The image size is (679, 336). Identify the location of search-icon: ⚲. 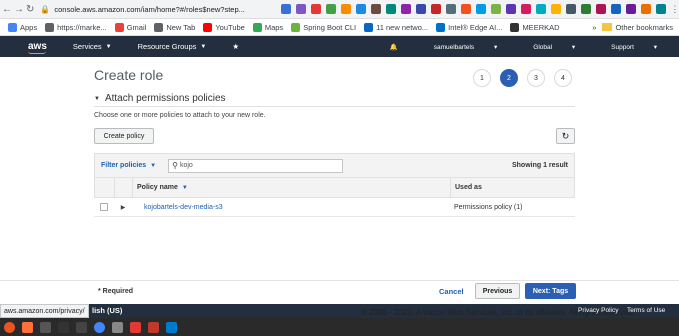
(175, 165).